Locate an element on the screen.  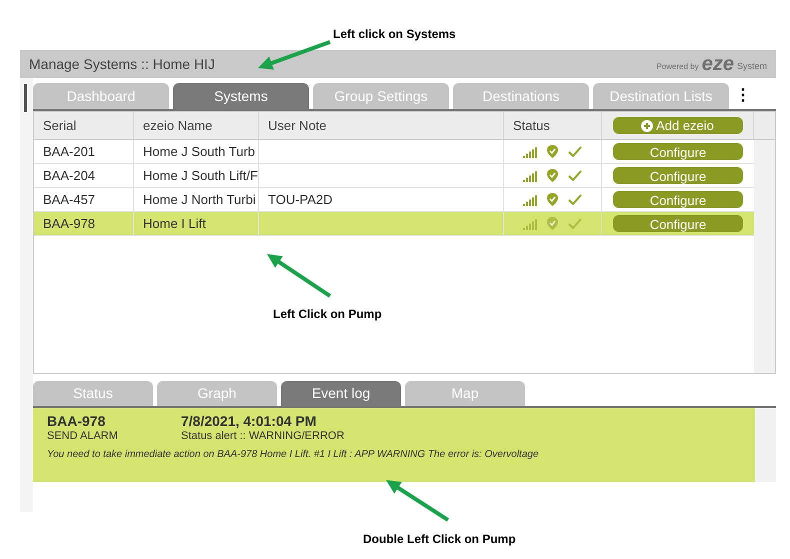
tab: Event log is located at coordinates (341, 393).